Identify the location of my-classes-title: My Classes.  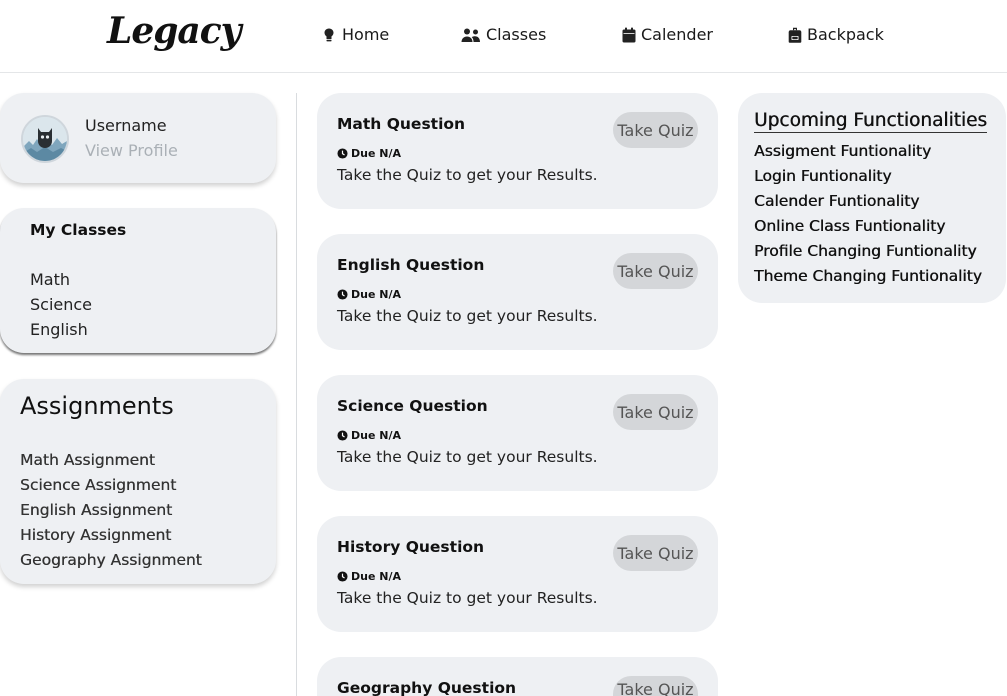
(78, 230).